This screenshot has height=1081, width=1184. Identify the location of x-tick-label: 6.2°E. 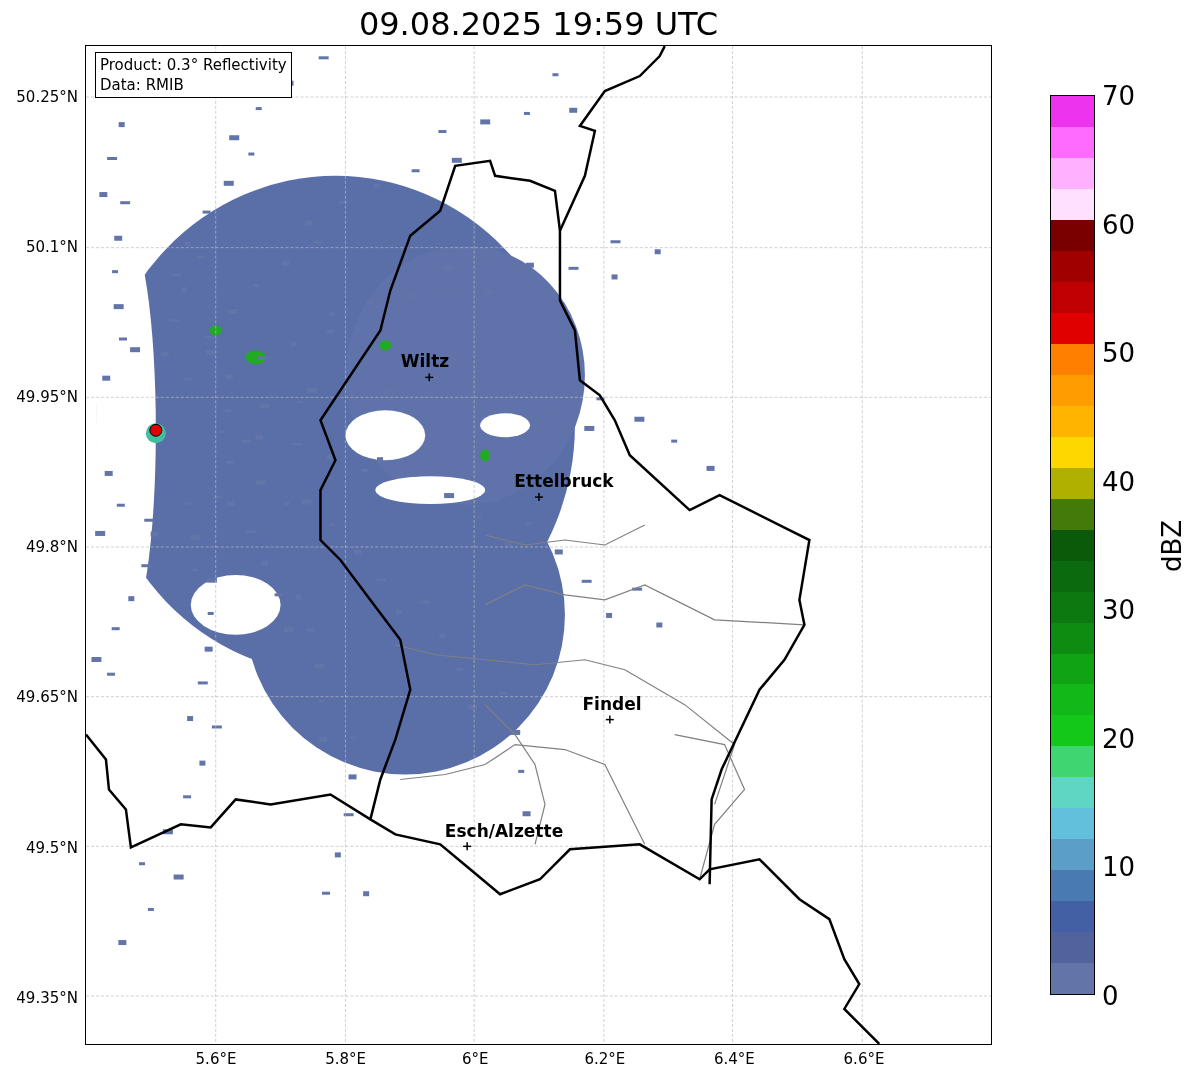
(605, 1059).